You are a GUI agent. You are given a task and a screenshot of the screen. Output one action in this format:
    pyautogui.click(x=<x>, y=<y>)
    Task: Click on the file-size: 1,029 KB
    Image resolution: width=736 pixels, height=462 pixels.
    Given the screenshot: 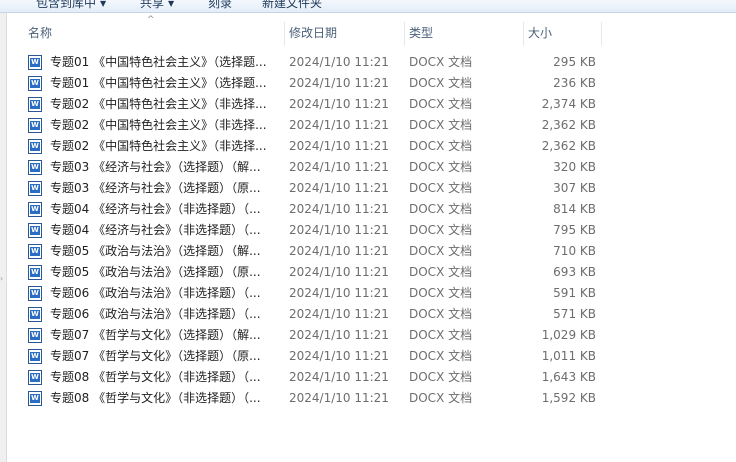 What is the action you would take?
    pyautogui.click(x=568, y=335)
    